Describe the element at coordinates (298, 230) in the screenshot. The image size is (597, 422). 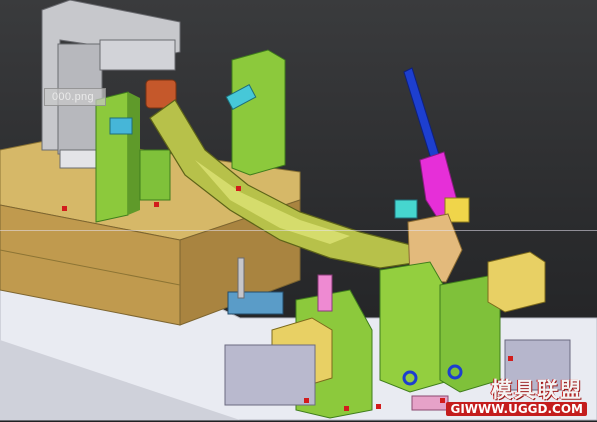
I see `selection-guide-line` at that location.